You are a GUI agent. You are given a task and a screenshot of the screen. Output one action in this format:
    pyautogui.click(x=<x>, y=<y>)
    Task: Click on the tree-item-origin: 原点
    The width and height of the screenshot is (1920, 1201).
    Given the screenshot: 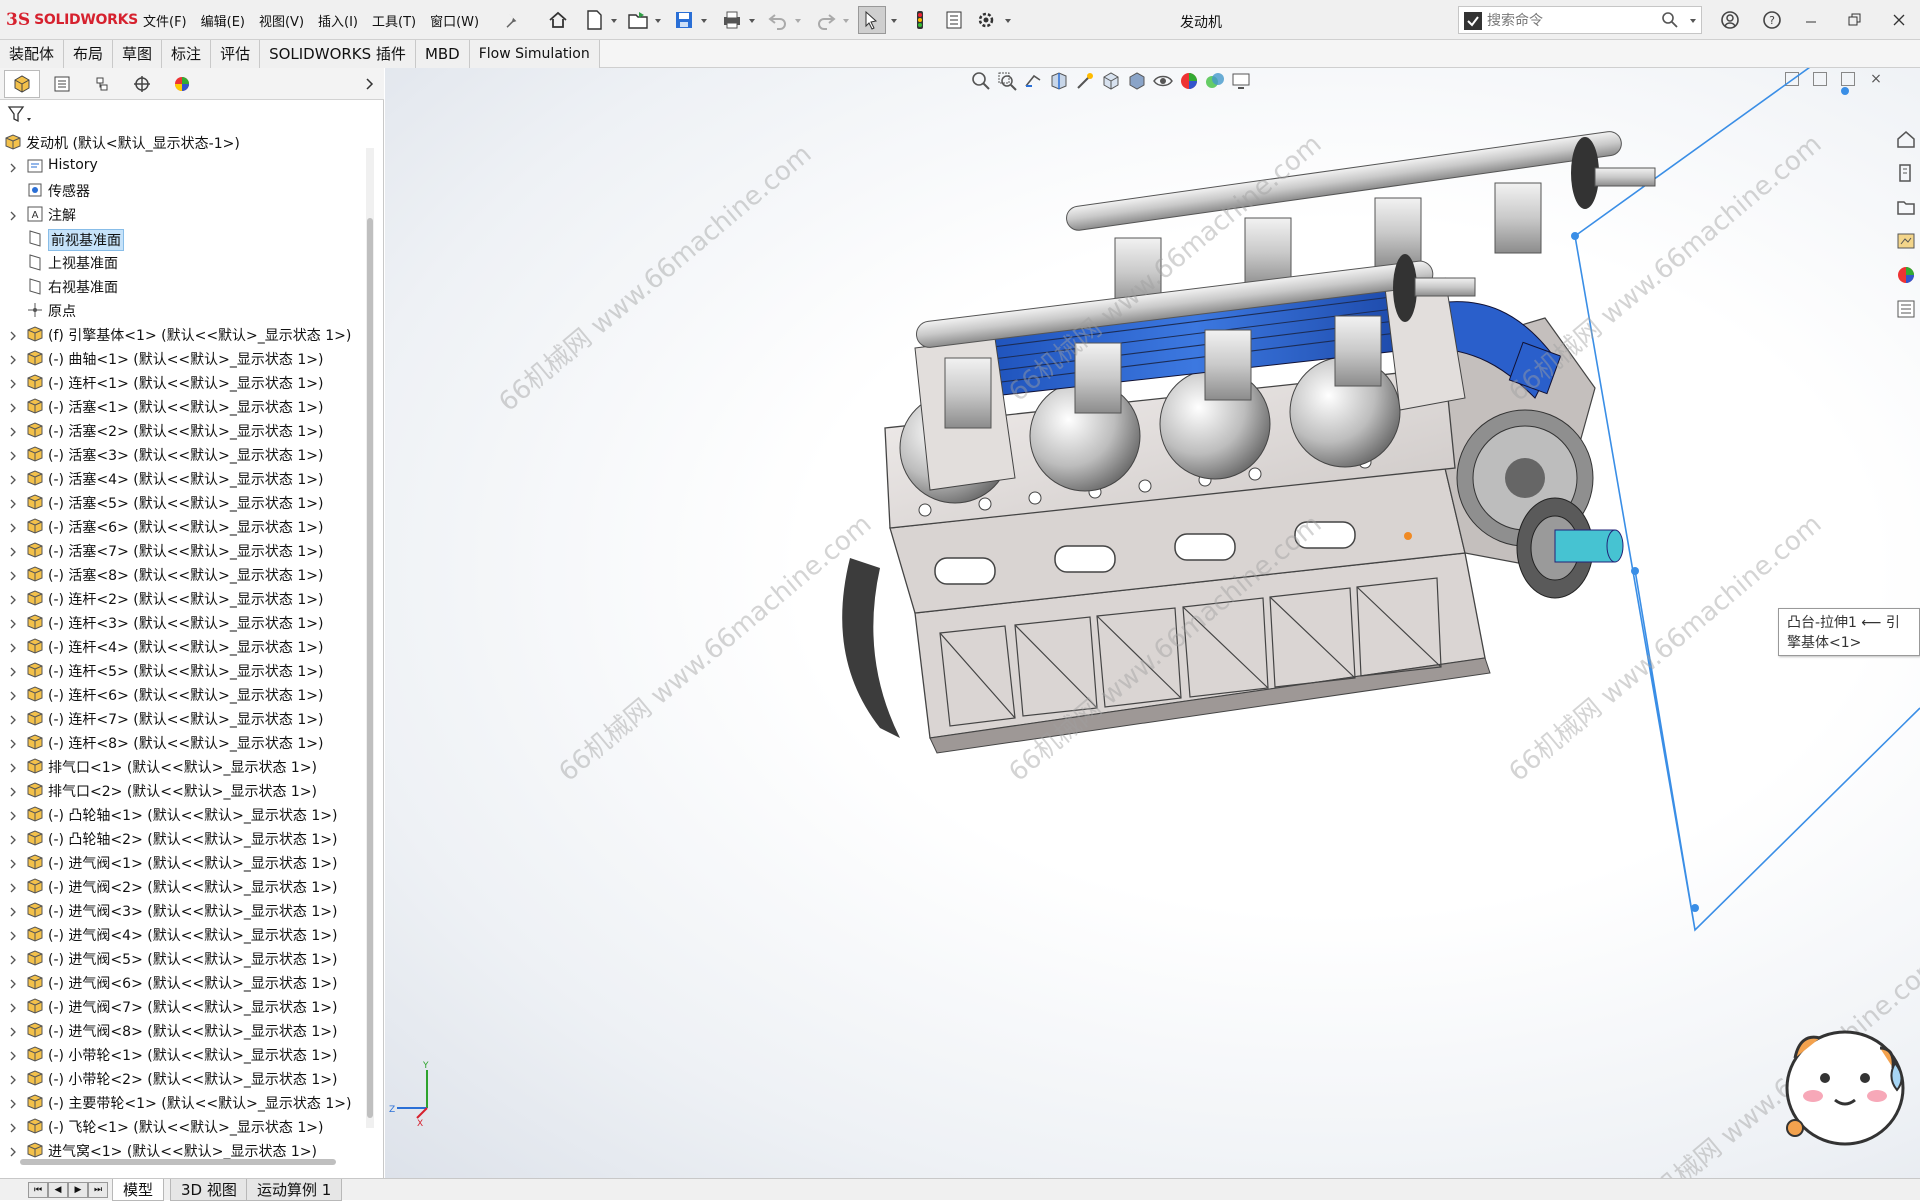 What is the action you would take?
    pyautogui.click(x=185, y=310)
    